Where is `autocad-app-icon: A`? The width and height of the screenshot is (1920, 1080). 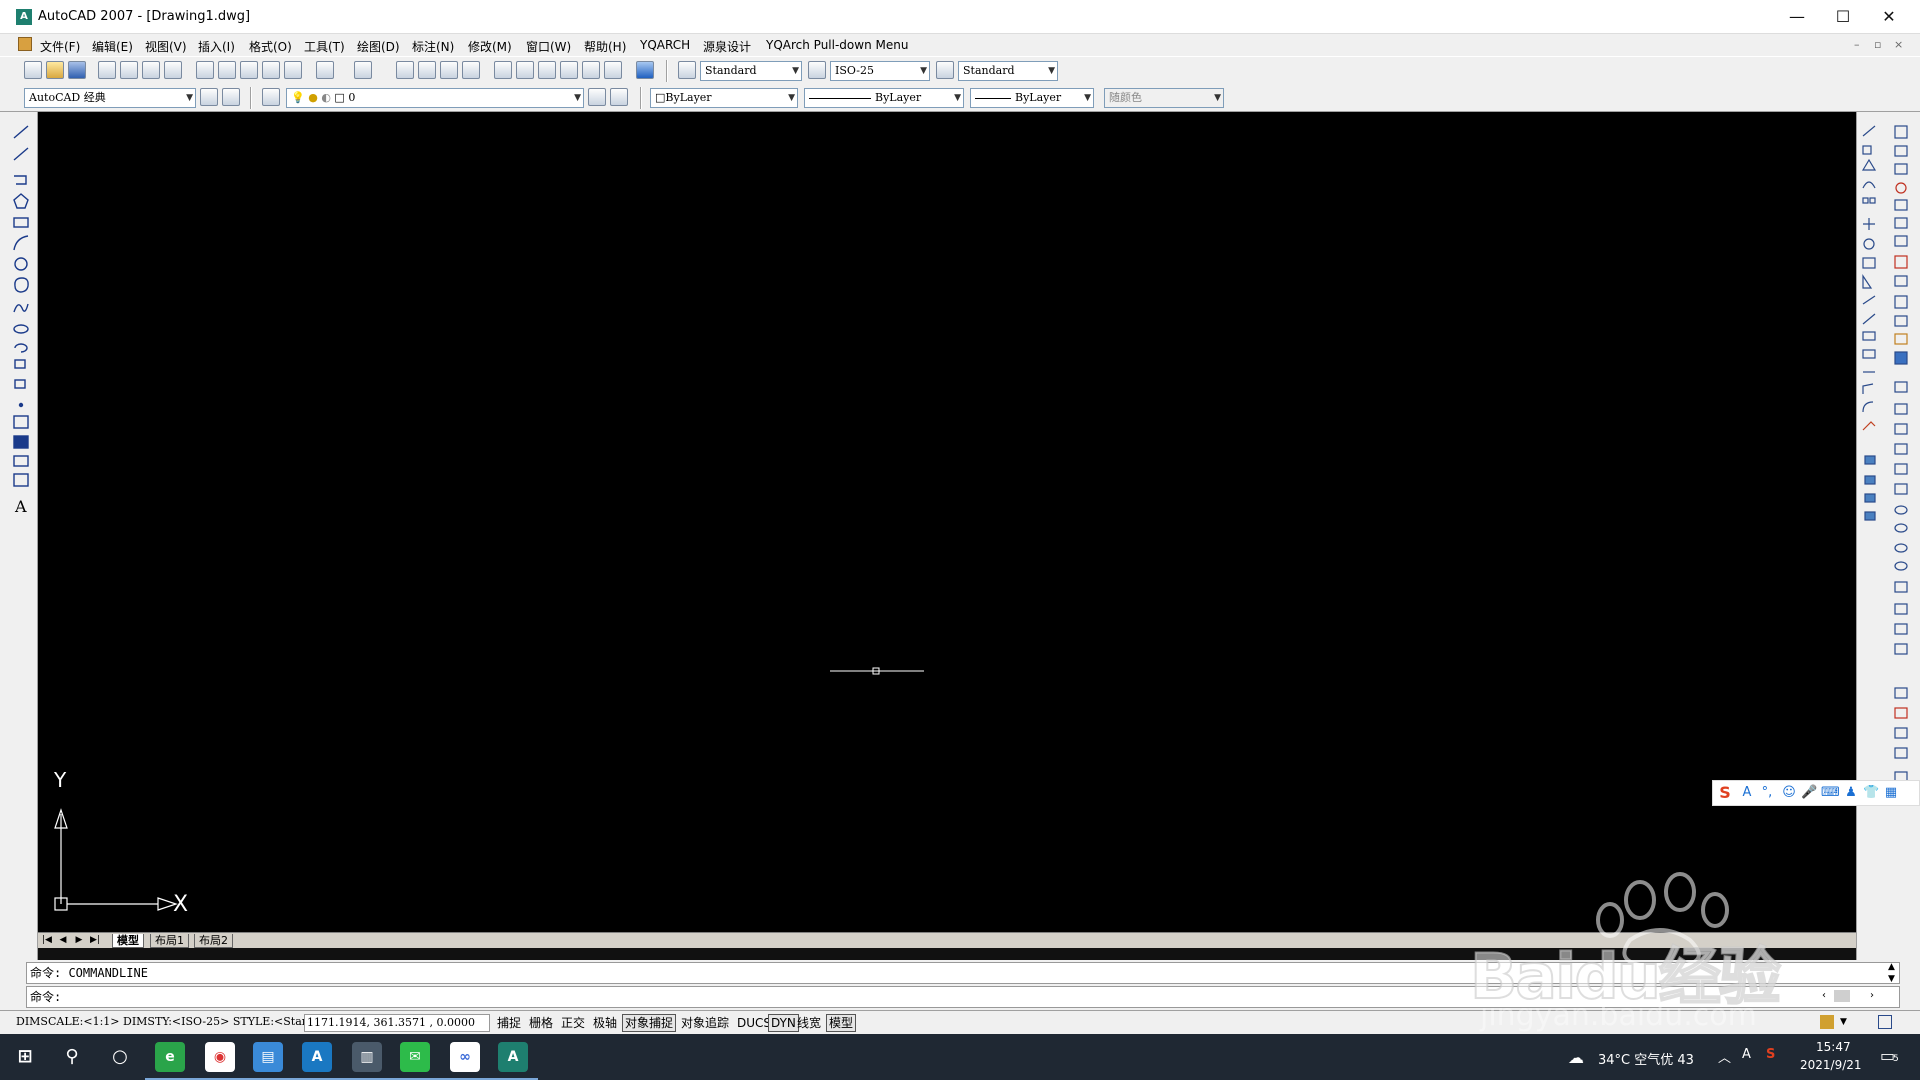 autocad-app-icon: A is located at coordinates (24, 17).